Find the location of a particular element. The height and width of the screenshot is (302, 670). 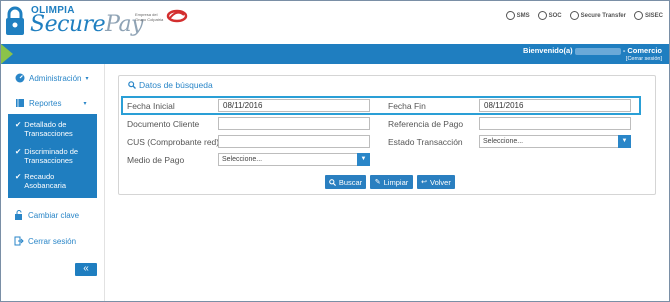

limpiar-label: Limpiar is located at coordinates (396, 182).